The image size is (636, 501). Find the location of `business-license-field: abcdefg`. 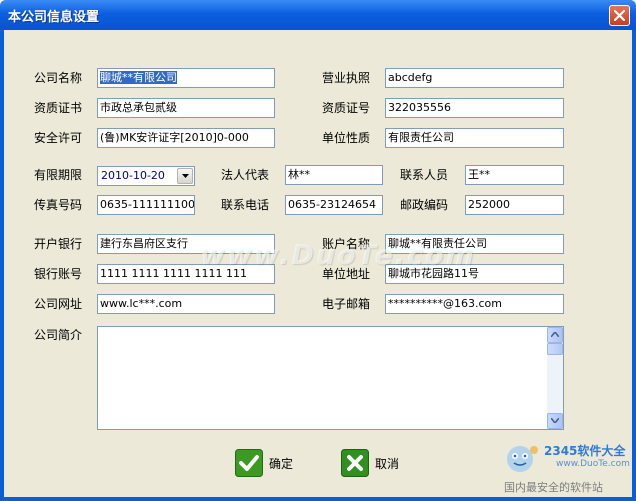

business-license-field: abcdefg is located at coordinates (474, 78).